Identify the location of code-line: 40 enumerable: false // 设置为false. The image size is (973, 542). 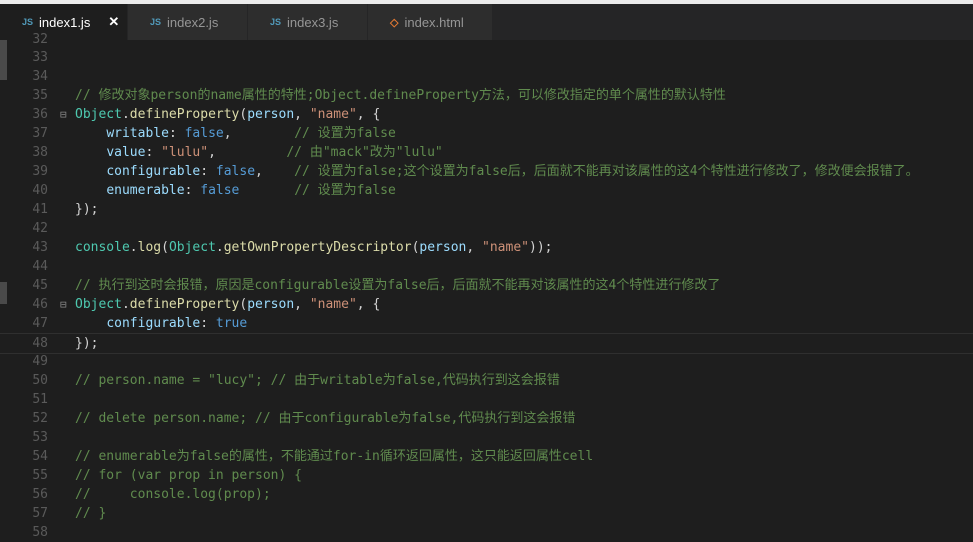
(486, 190).